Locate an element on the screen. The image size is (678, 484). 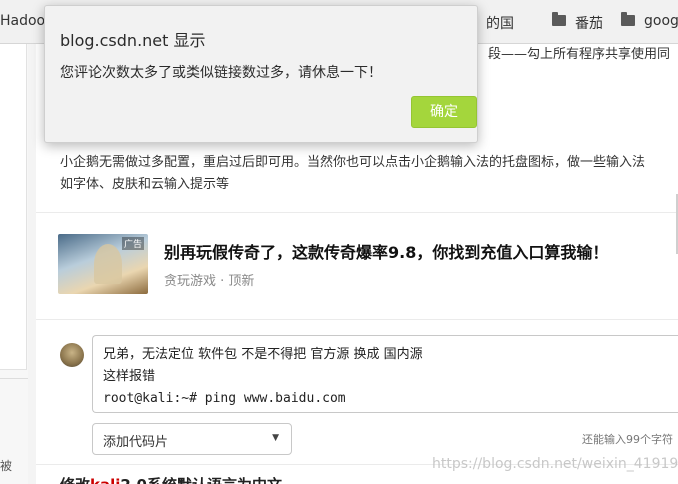
next-article-title: 修改kali2.0系统默认语言为中文 is located at coordinates (171, 479).